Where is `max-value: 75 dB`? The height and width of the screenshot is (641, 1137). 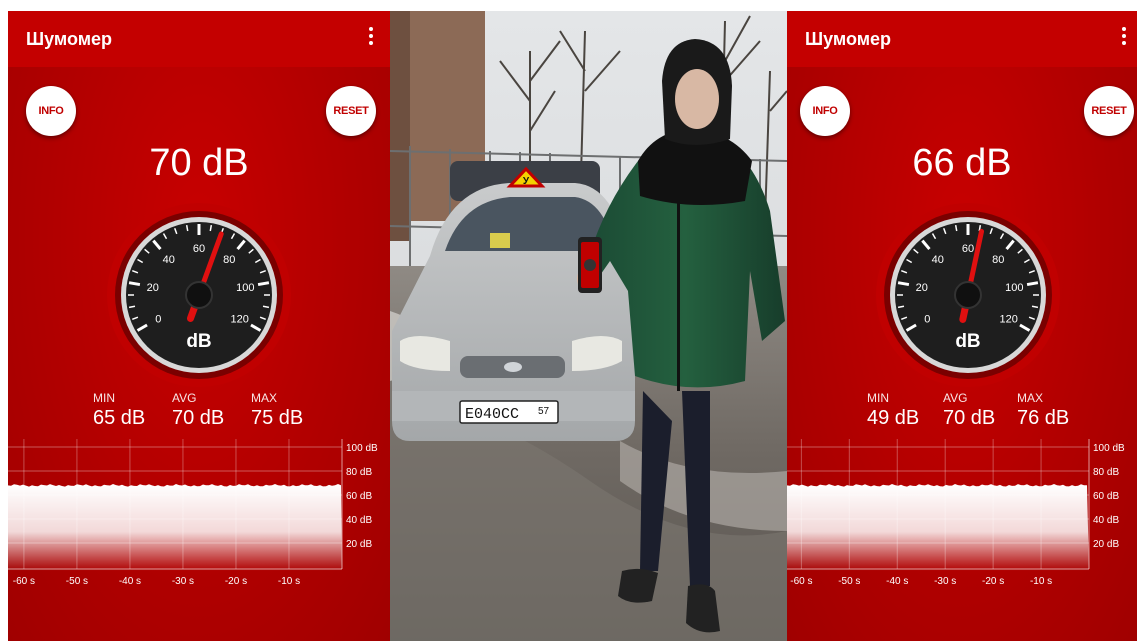 max-value: 75 dB is located at coordinates (277, 418).